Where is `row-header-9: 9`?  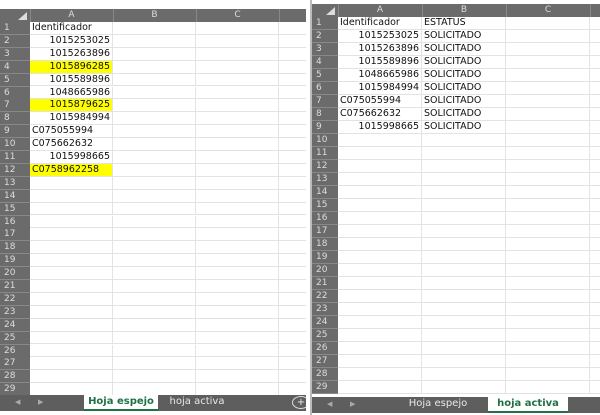
row-header-9: 9 is located at coordinates (325, 127).